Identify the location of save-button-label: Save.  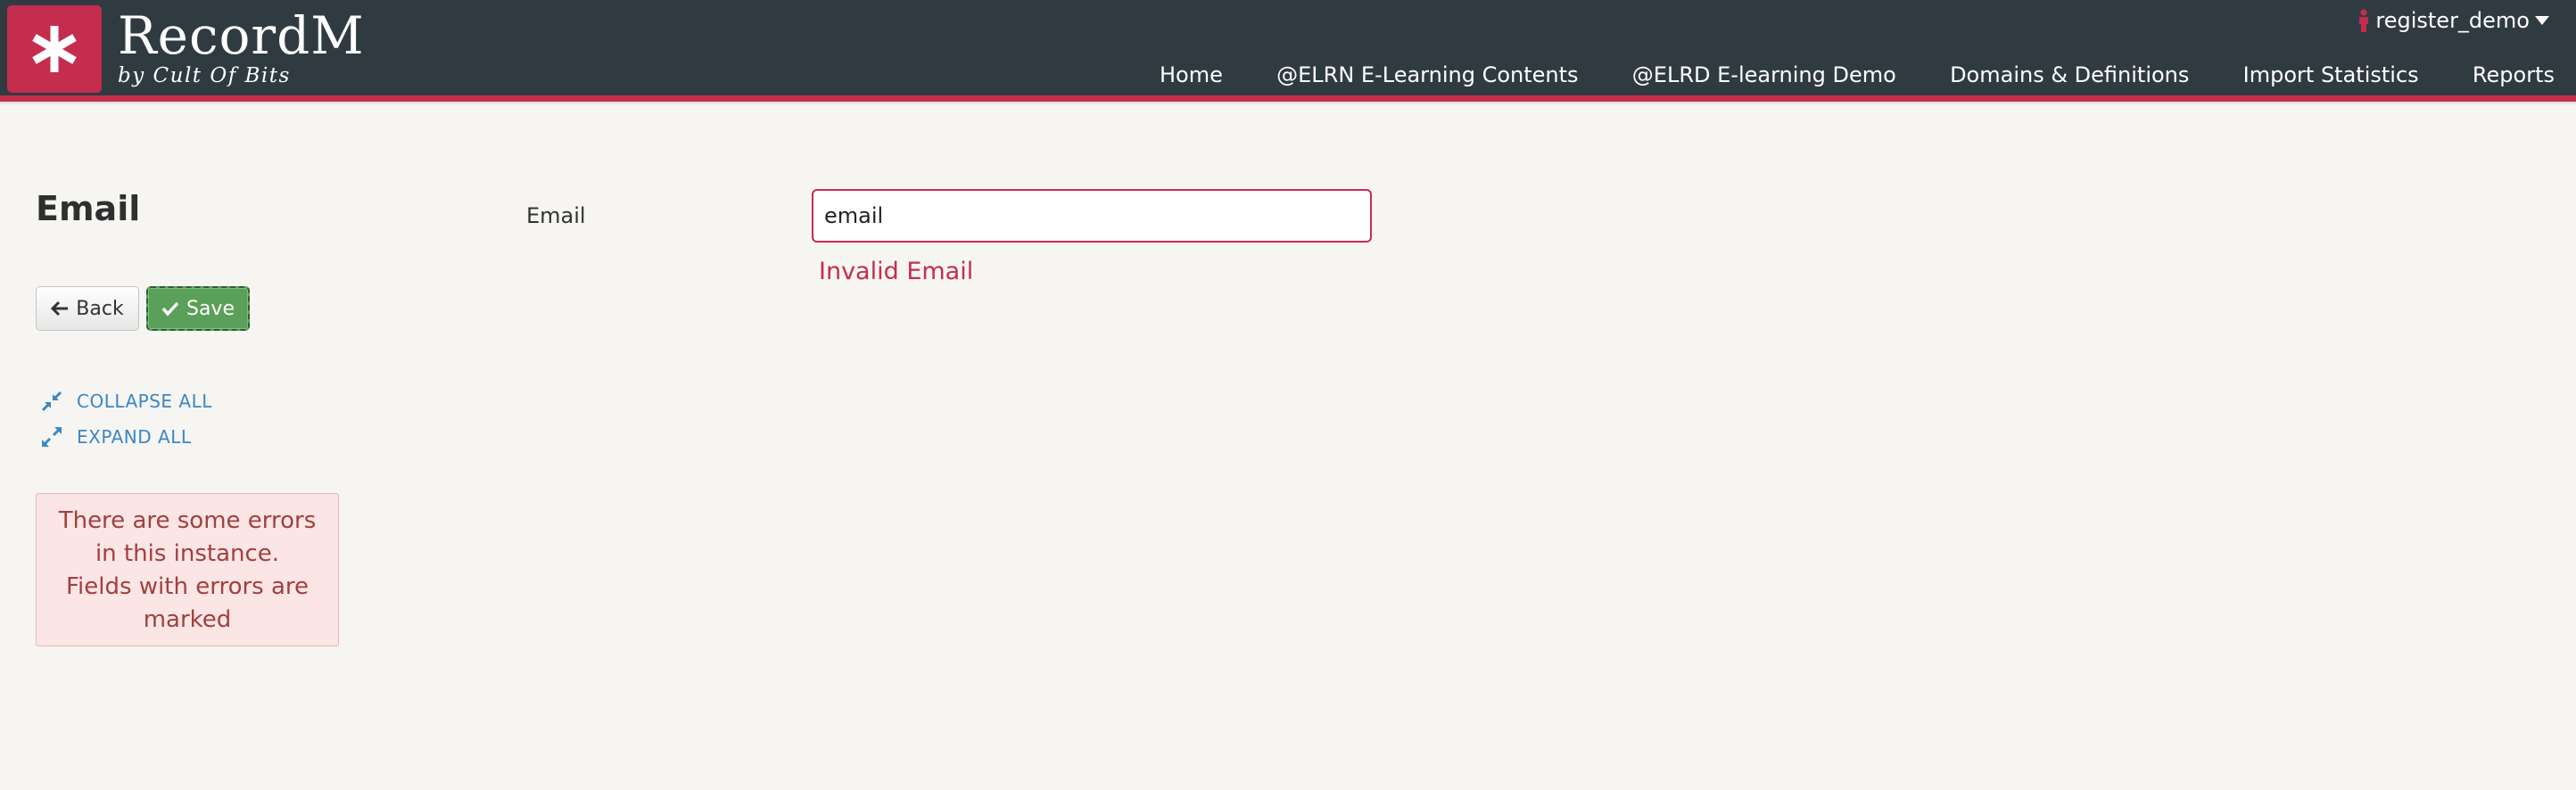
(210, 308).